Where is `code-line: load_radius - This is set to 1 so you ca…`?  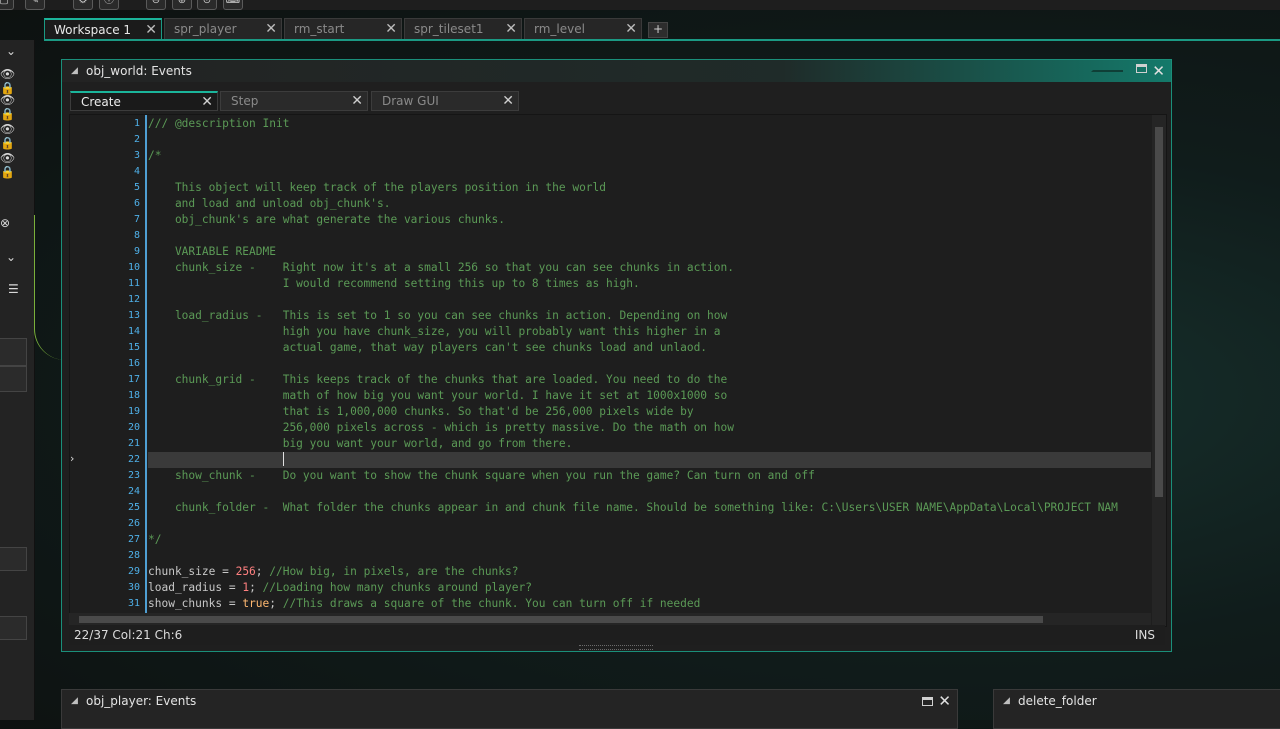
code-line: load_radius - This is set to 1 so you ca… is located at coordinates (649, 316).